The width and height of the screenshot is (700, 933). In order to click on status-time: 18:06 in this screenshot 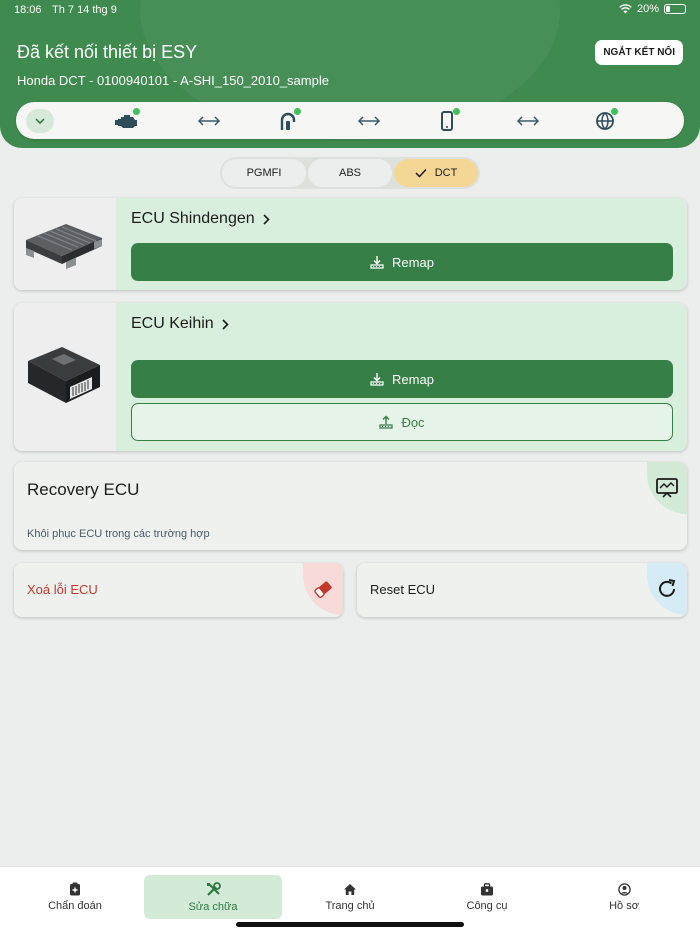, I will do `click(28, 10)`.